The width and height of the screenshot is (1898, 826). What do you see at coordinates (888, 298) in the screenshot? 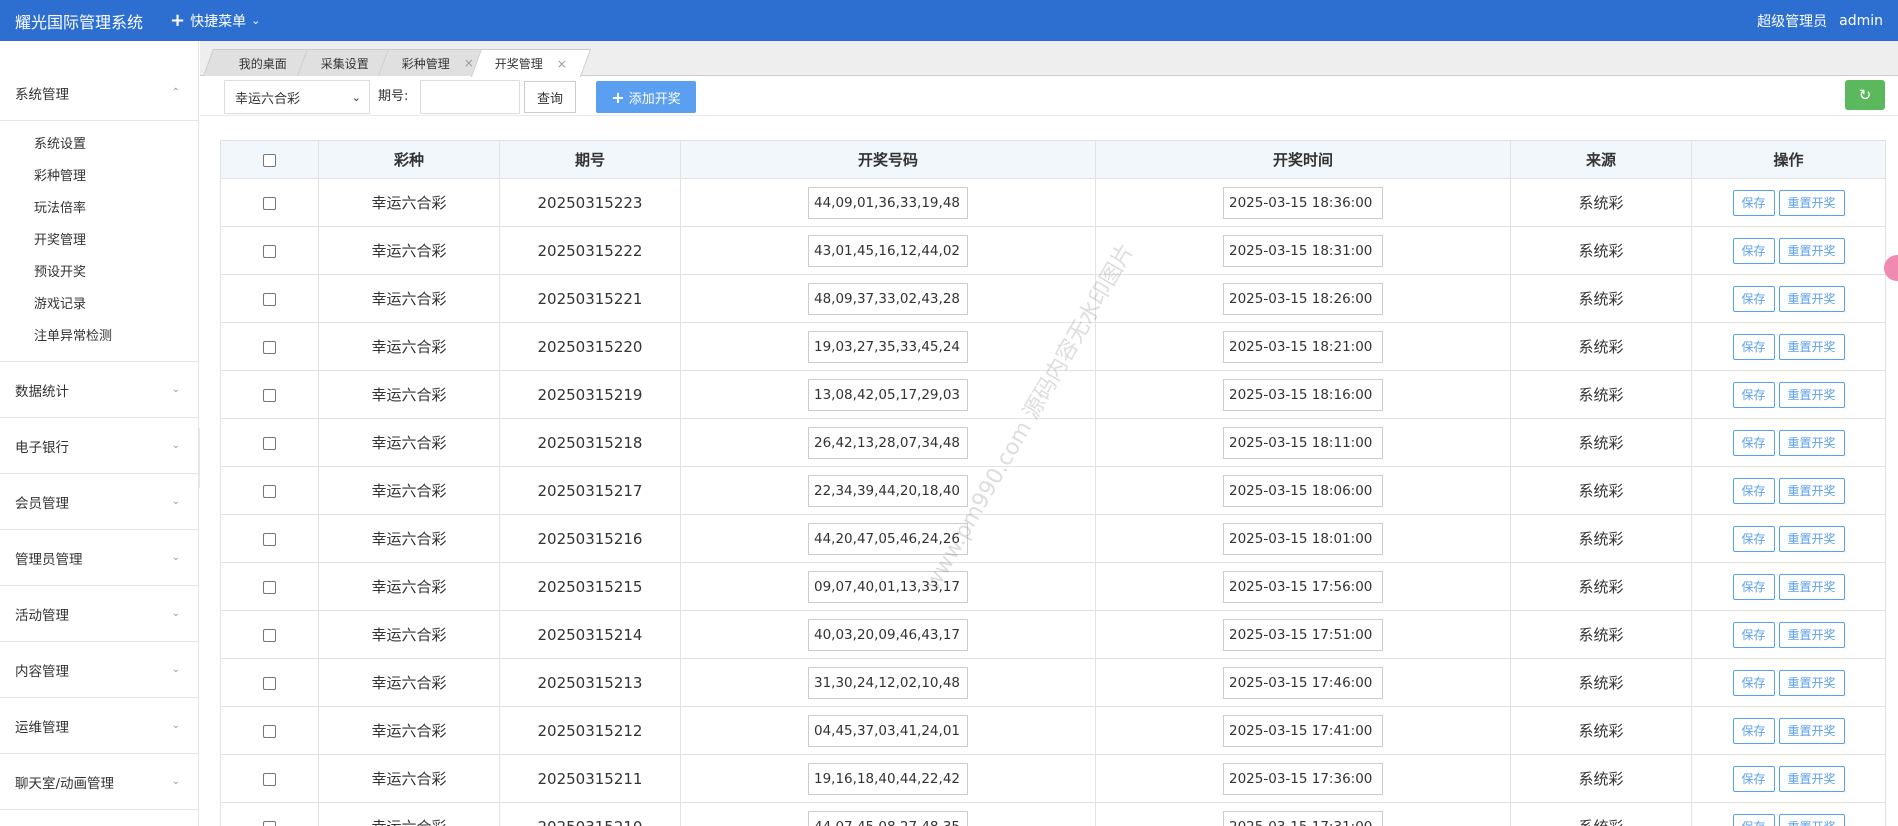
I see `numbers-input: 48,09,37,33,02,43,28` at bounding box center [888, 298].